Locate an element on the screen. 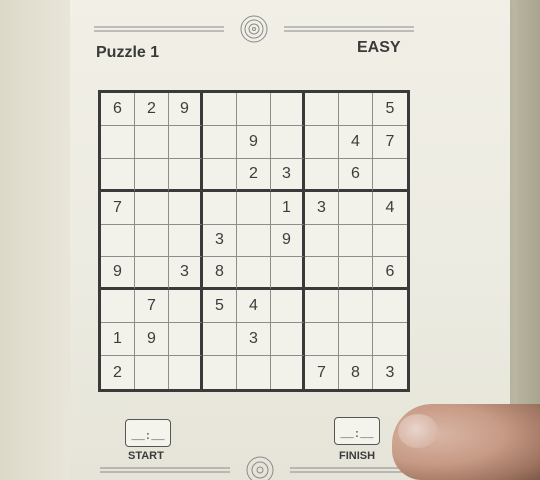 The width and height of the screenshot is (540, 480). bottom-ornament is located at coordinates (260, 468).